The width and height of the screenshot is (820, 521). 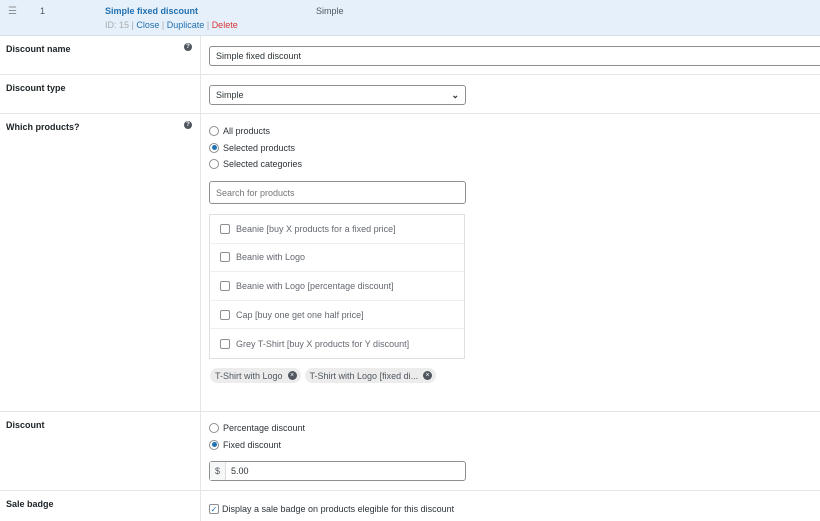 I want to click on discount-type-label: Discount type, so click(x=36, y=88).